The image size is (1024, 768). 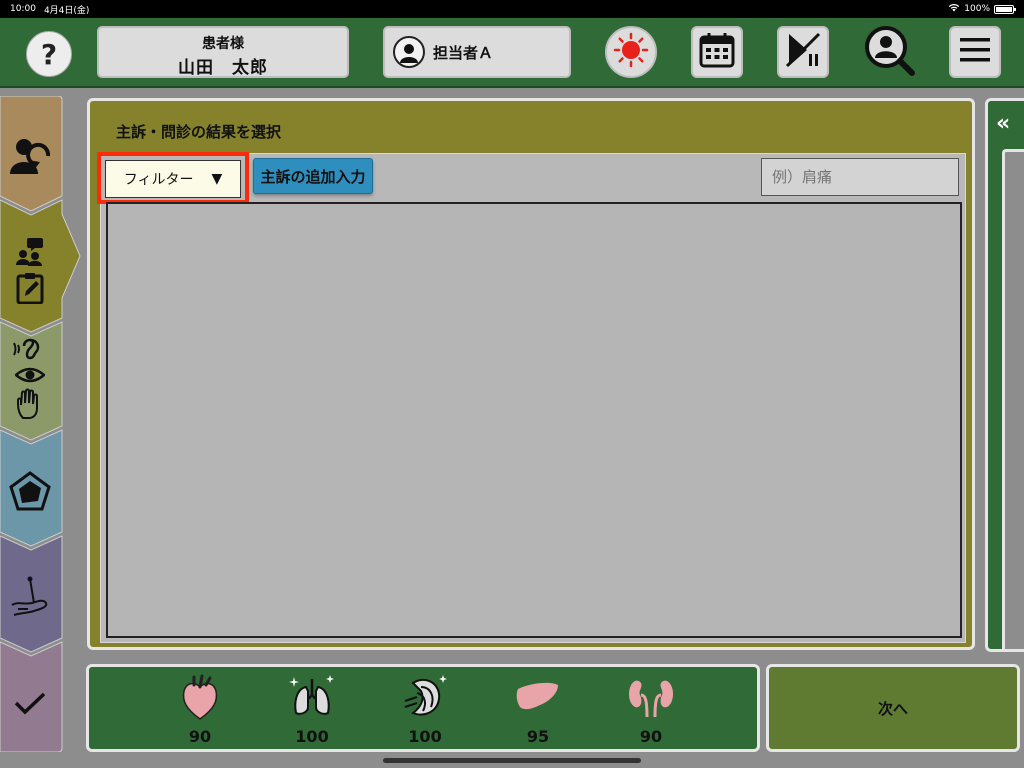 I want to click on sidebar-item-interview, so click(x=30, y=270).